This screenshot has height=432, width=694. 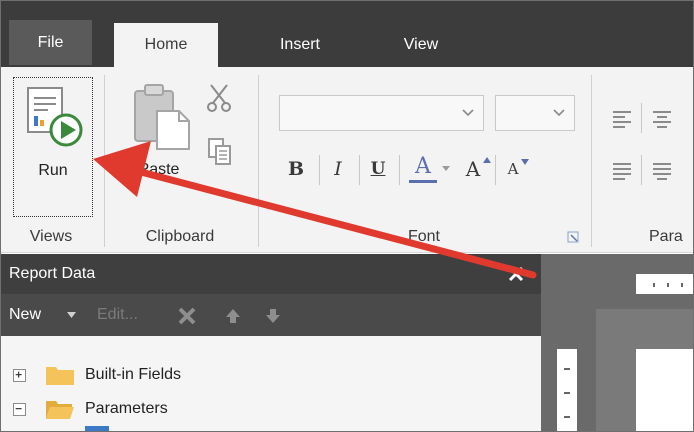 What do you see at coordinates (233, 316) in the screenshot?
I see `move-up-icon` at bounding box center [233, 316].